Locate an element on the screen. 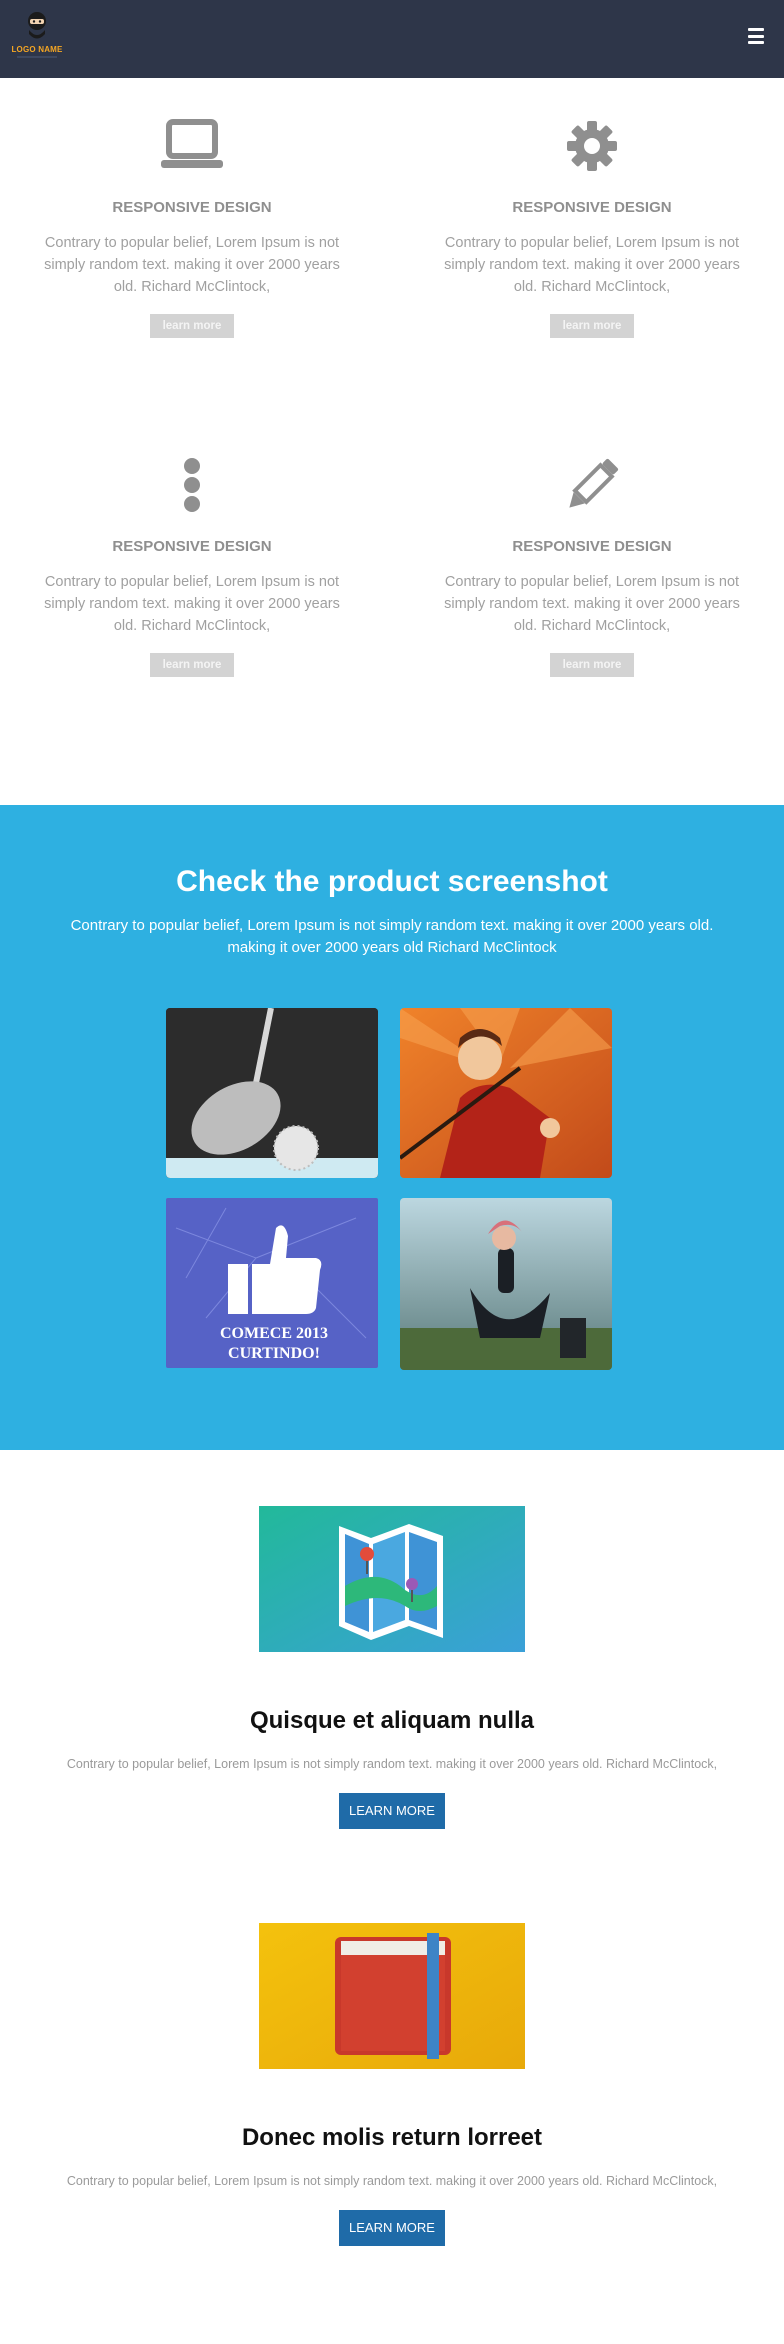 The width and height of the screenshot is (784, 2344). vertical-ellipsis-icon is located at coordinates (192, 485).